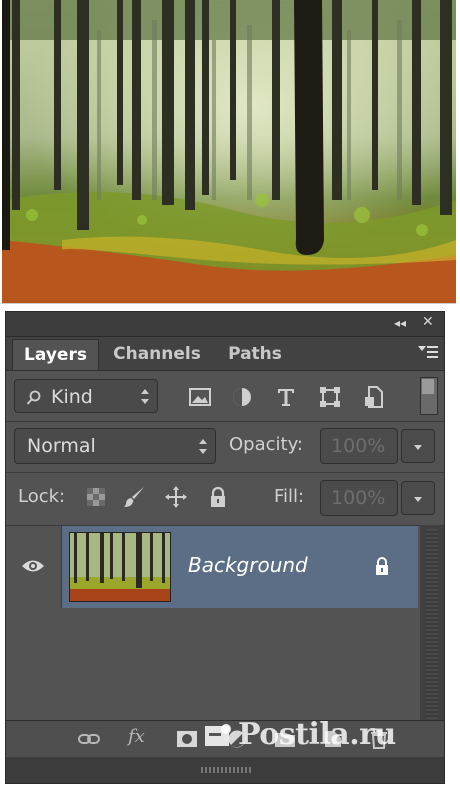 The height and width of the screenshot is (790, 460). I want to click on filter-row: Kind, so click(225, 396).